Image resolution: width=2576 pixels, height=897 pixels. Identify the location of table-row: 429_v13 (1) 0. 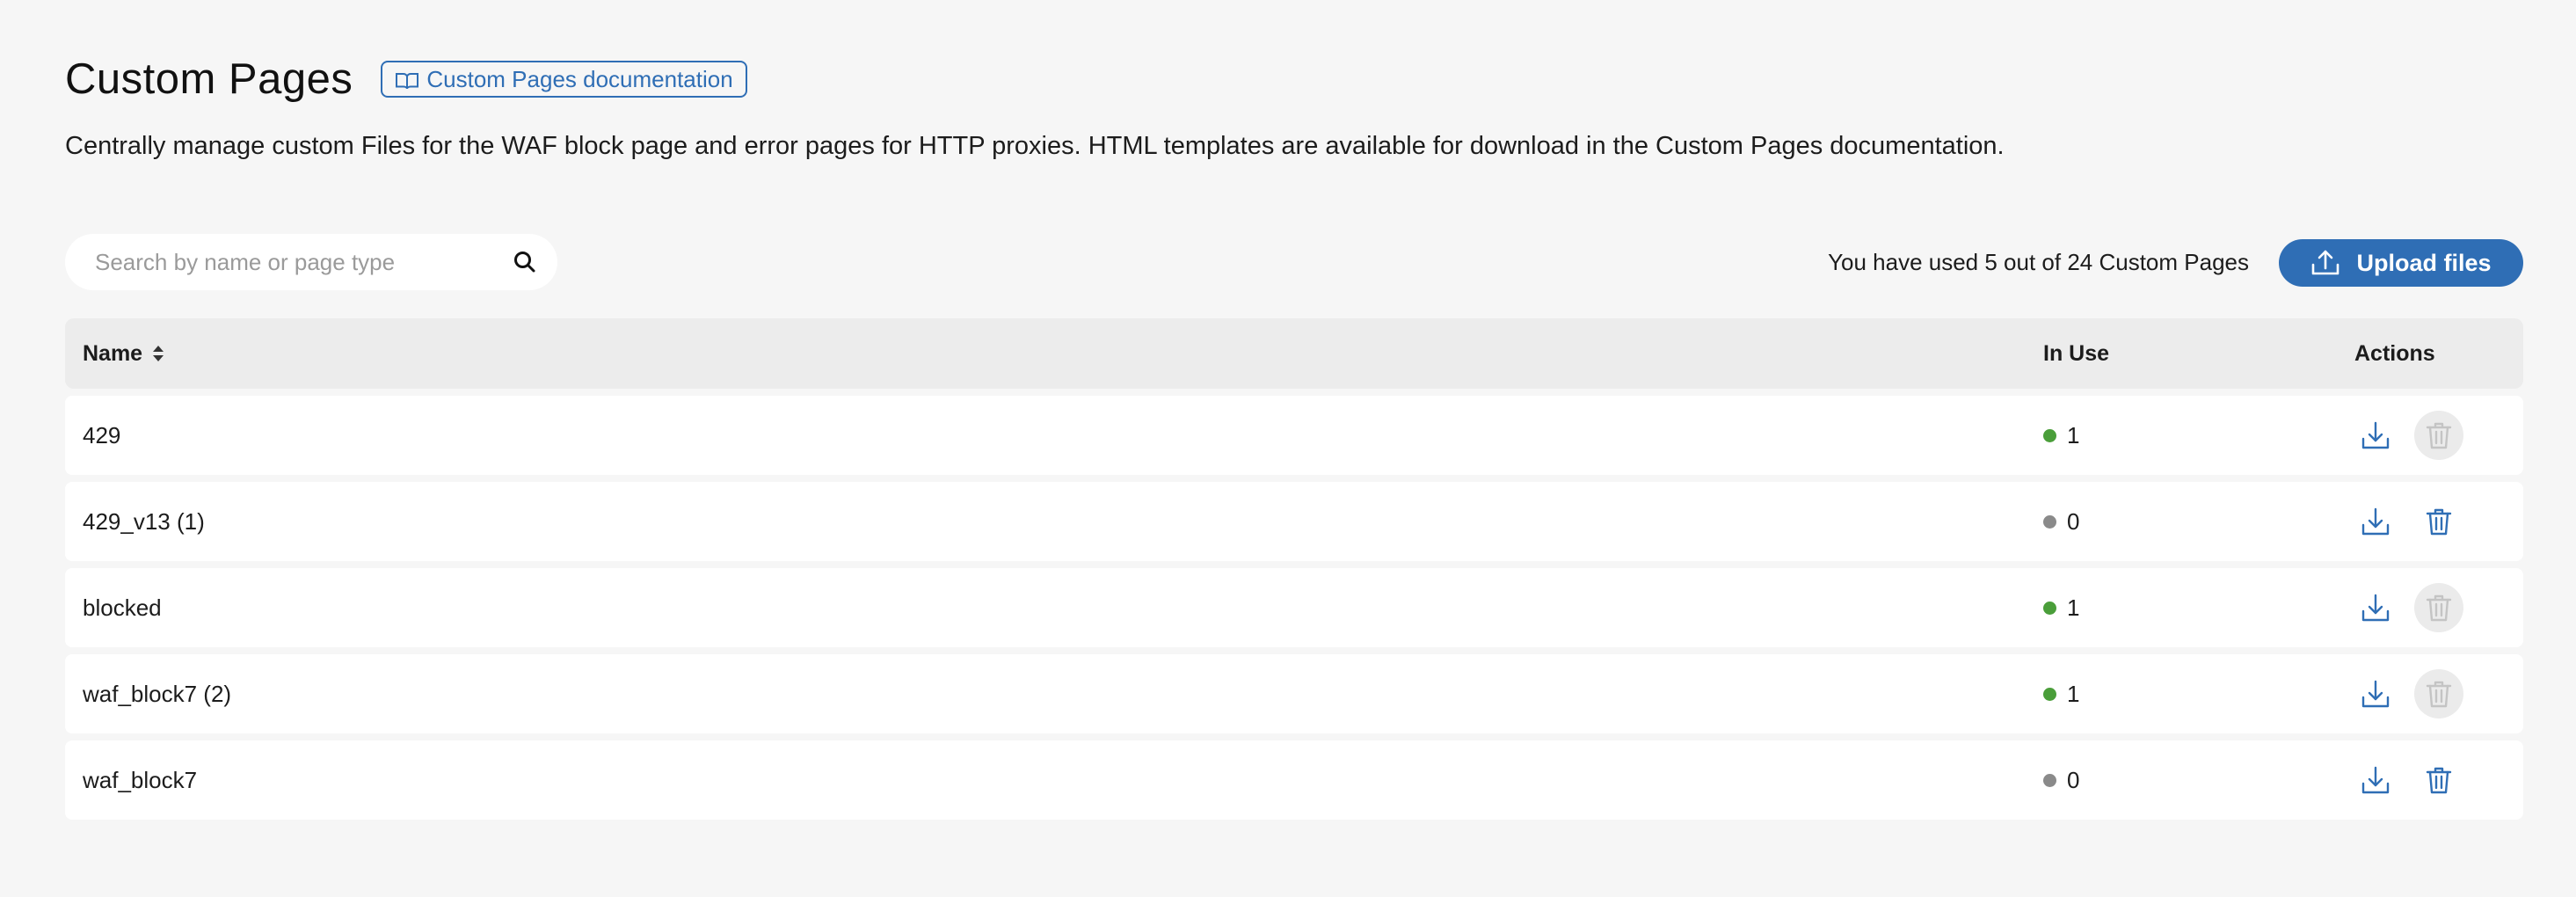
(1294, 521).